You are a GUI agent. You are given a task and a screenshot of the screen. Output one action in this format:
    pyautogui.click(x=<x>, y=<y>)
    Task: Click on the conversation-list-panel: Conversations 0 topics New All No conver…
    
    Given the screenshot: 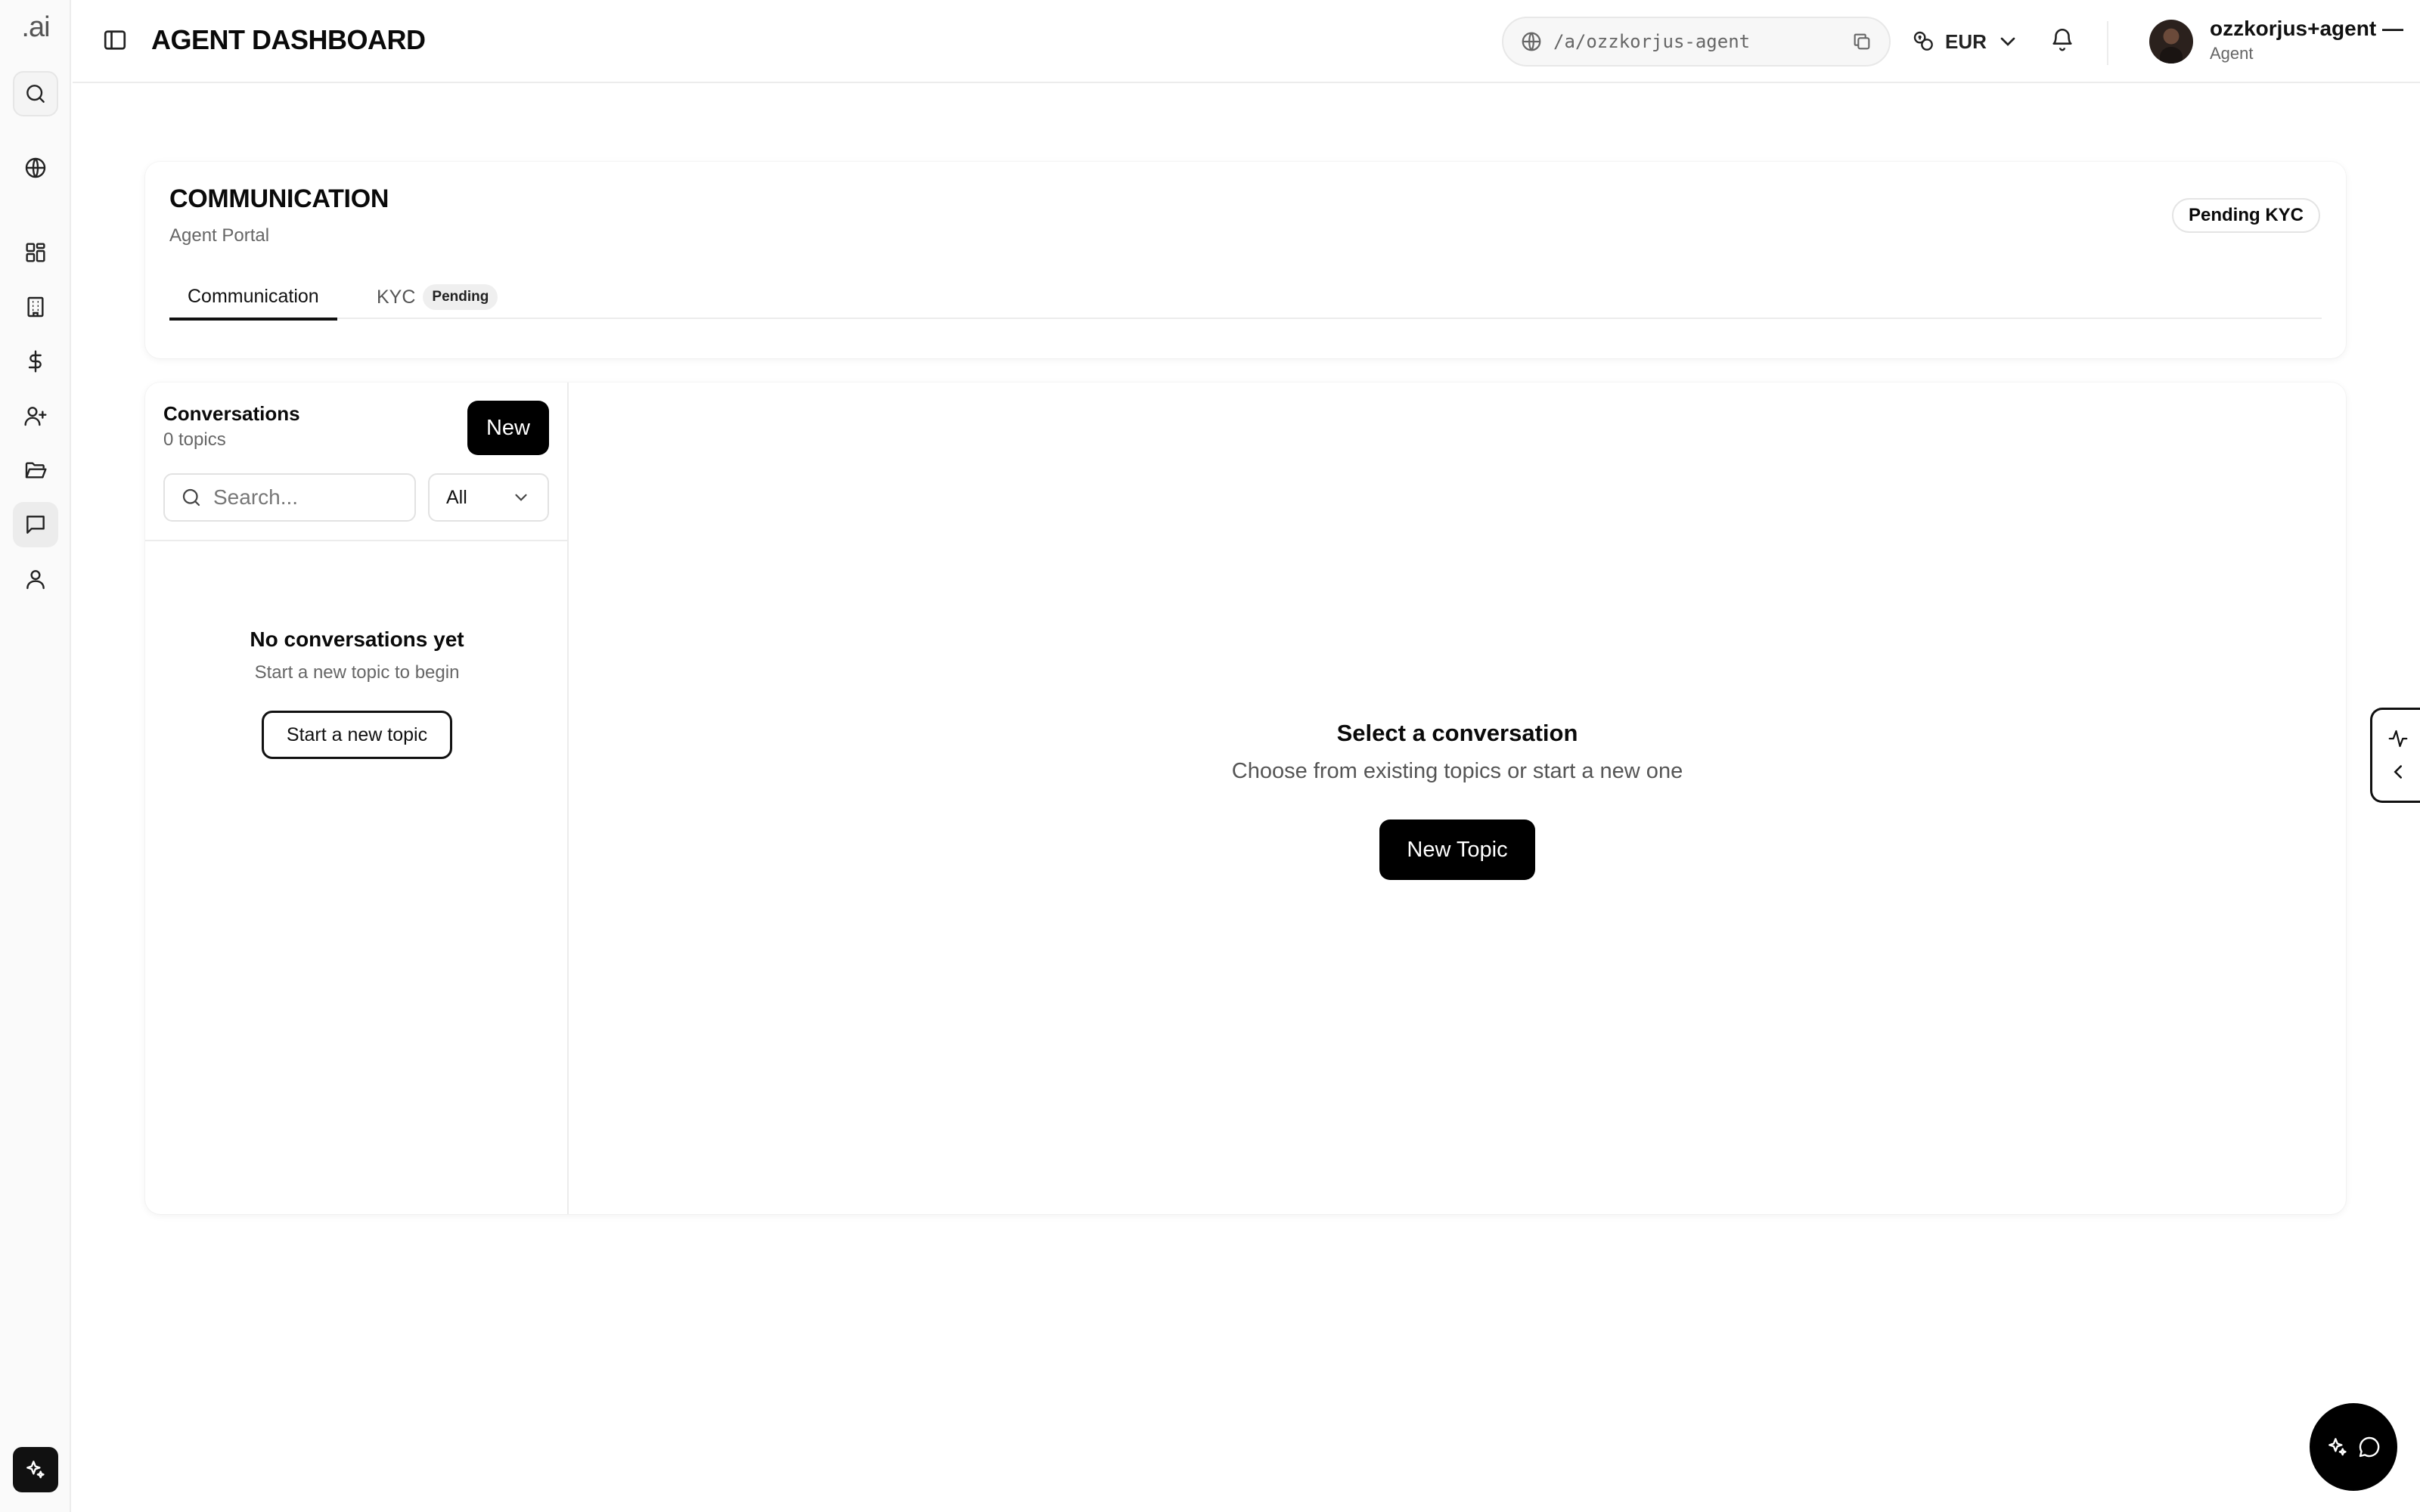 What is the action you would take?
    pyautogui.click(x=357, y=798)
    